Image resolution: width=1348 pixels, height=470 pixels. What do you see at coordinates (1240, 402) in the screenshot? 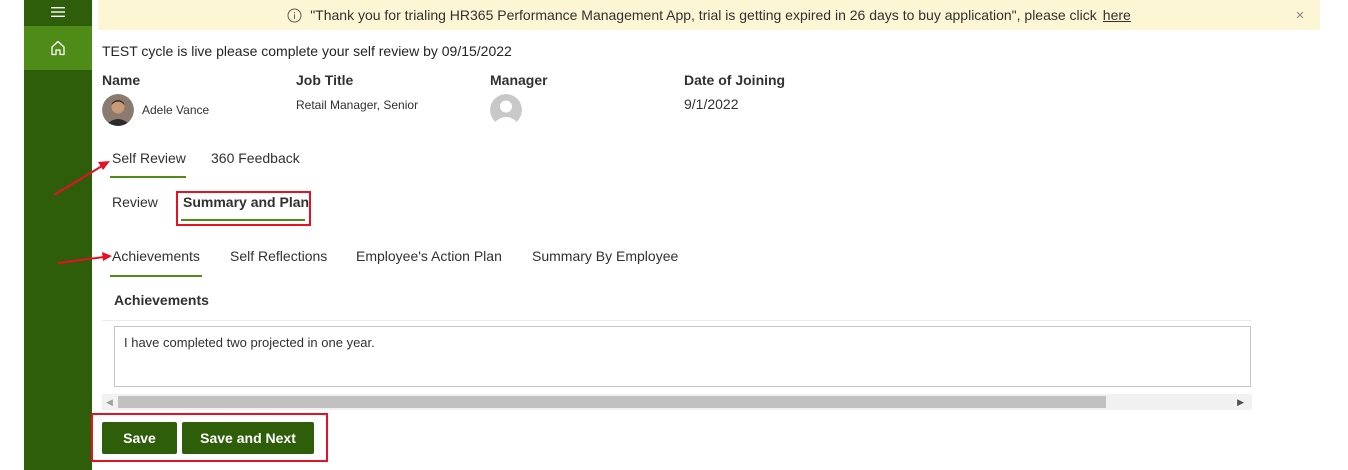
I see `scroll-right-icon: ▶` at bounding box center [1240, 402].